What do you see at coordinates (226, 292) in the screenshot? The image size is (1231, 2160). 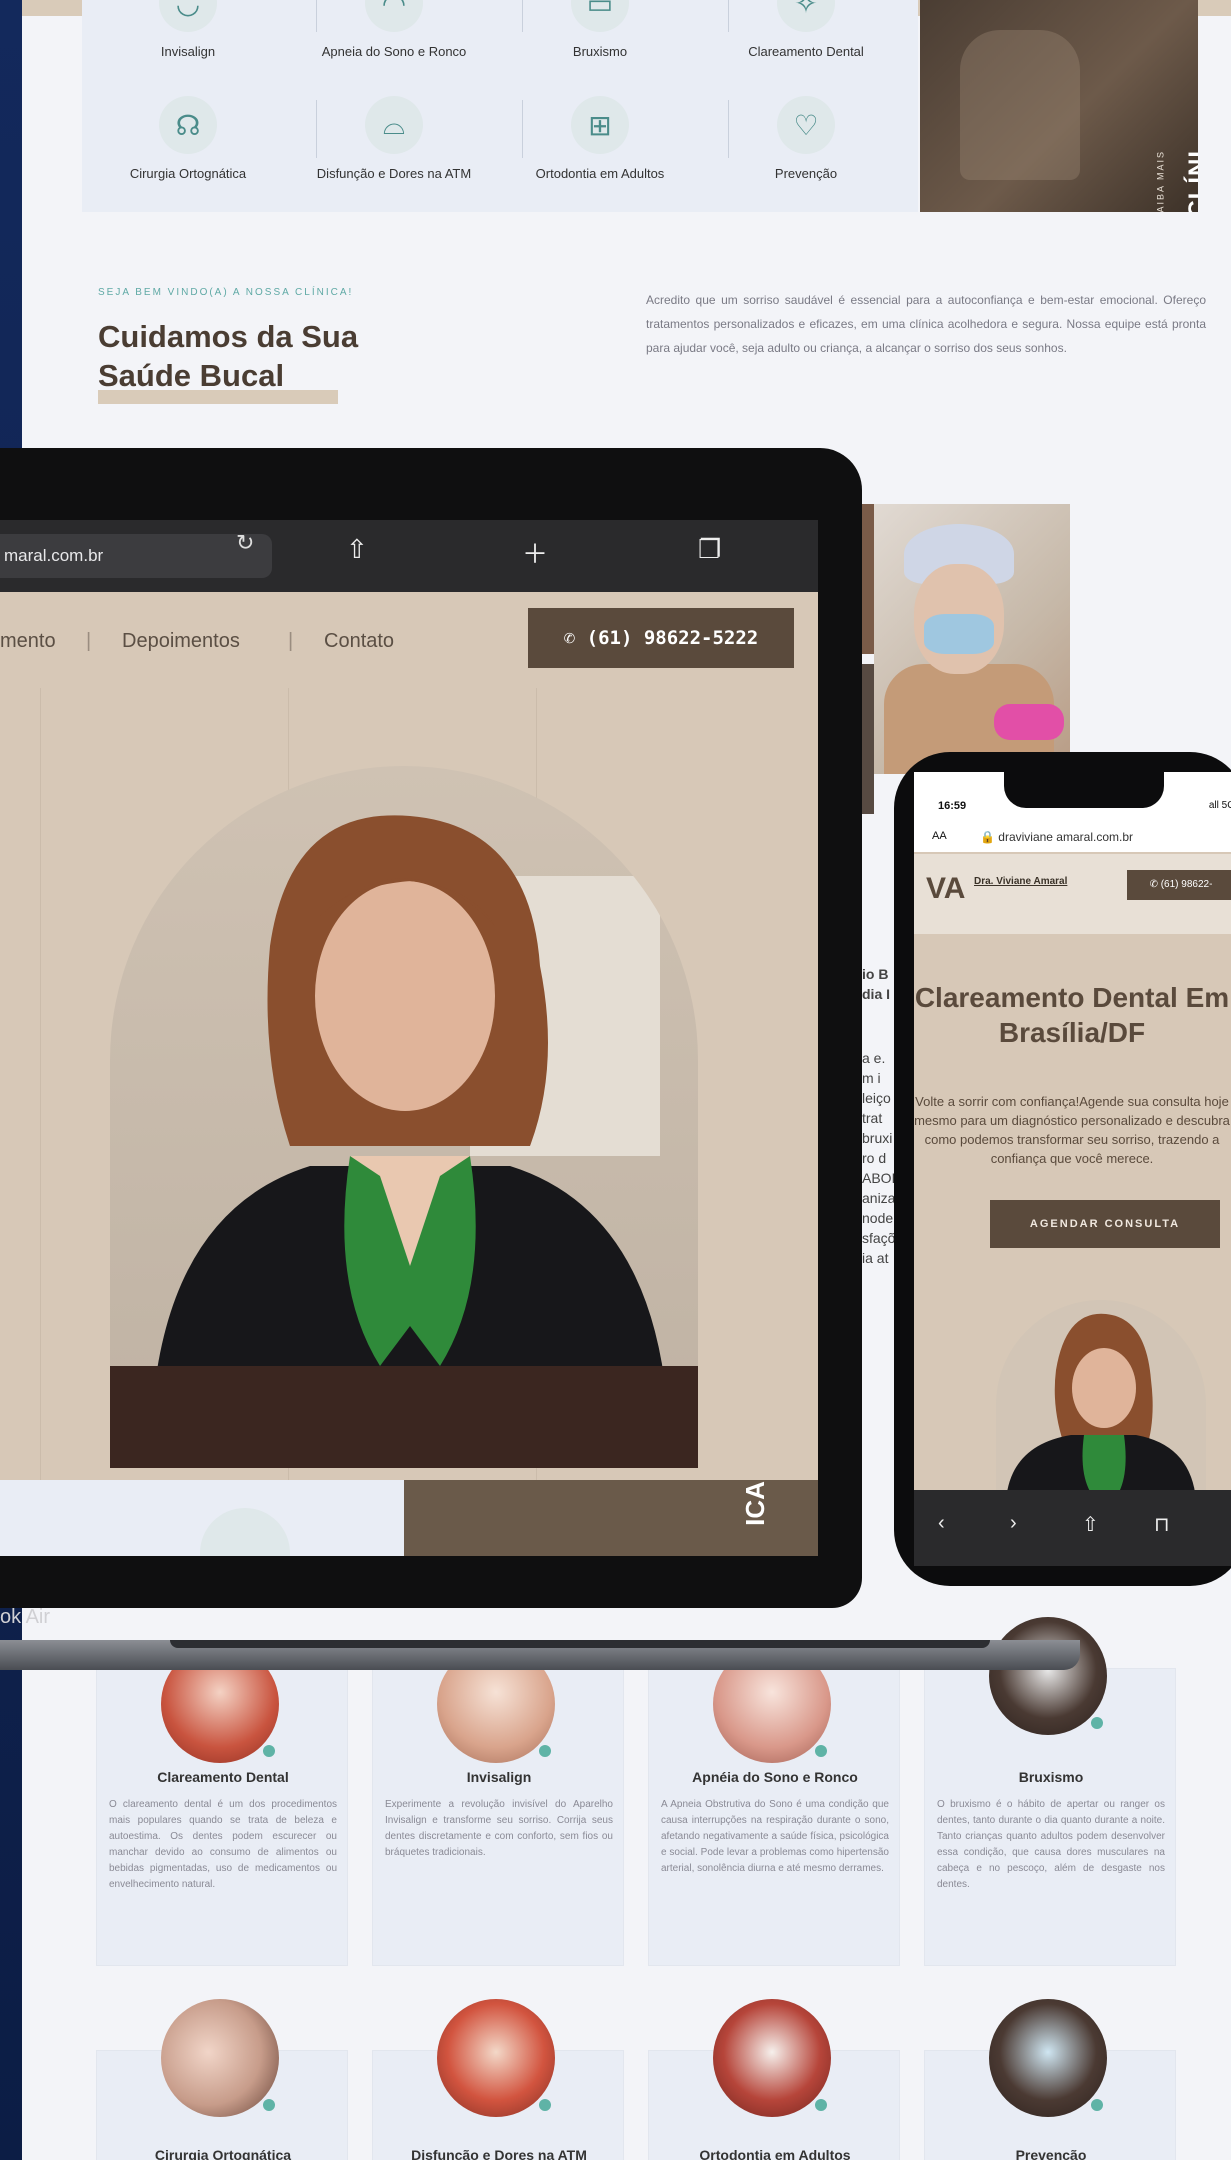 I see `welcome-kicker: SEJA BEM VINDO(A) A NOSSA CLÍNICA!` at bounding box center [226, 292].